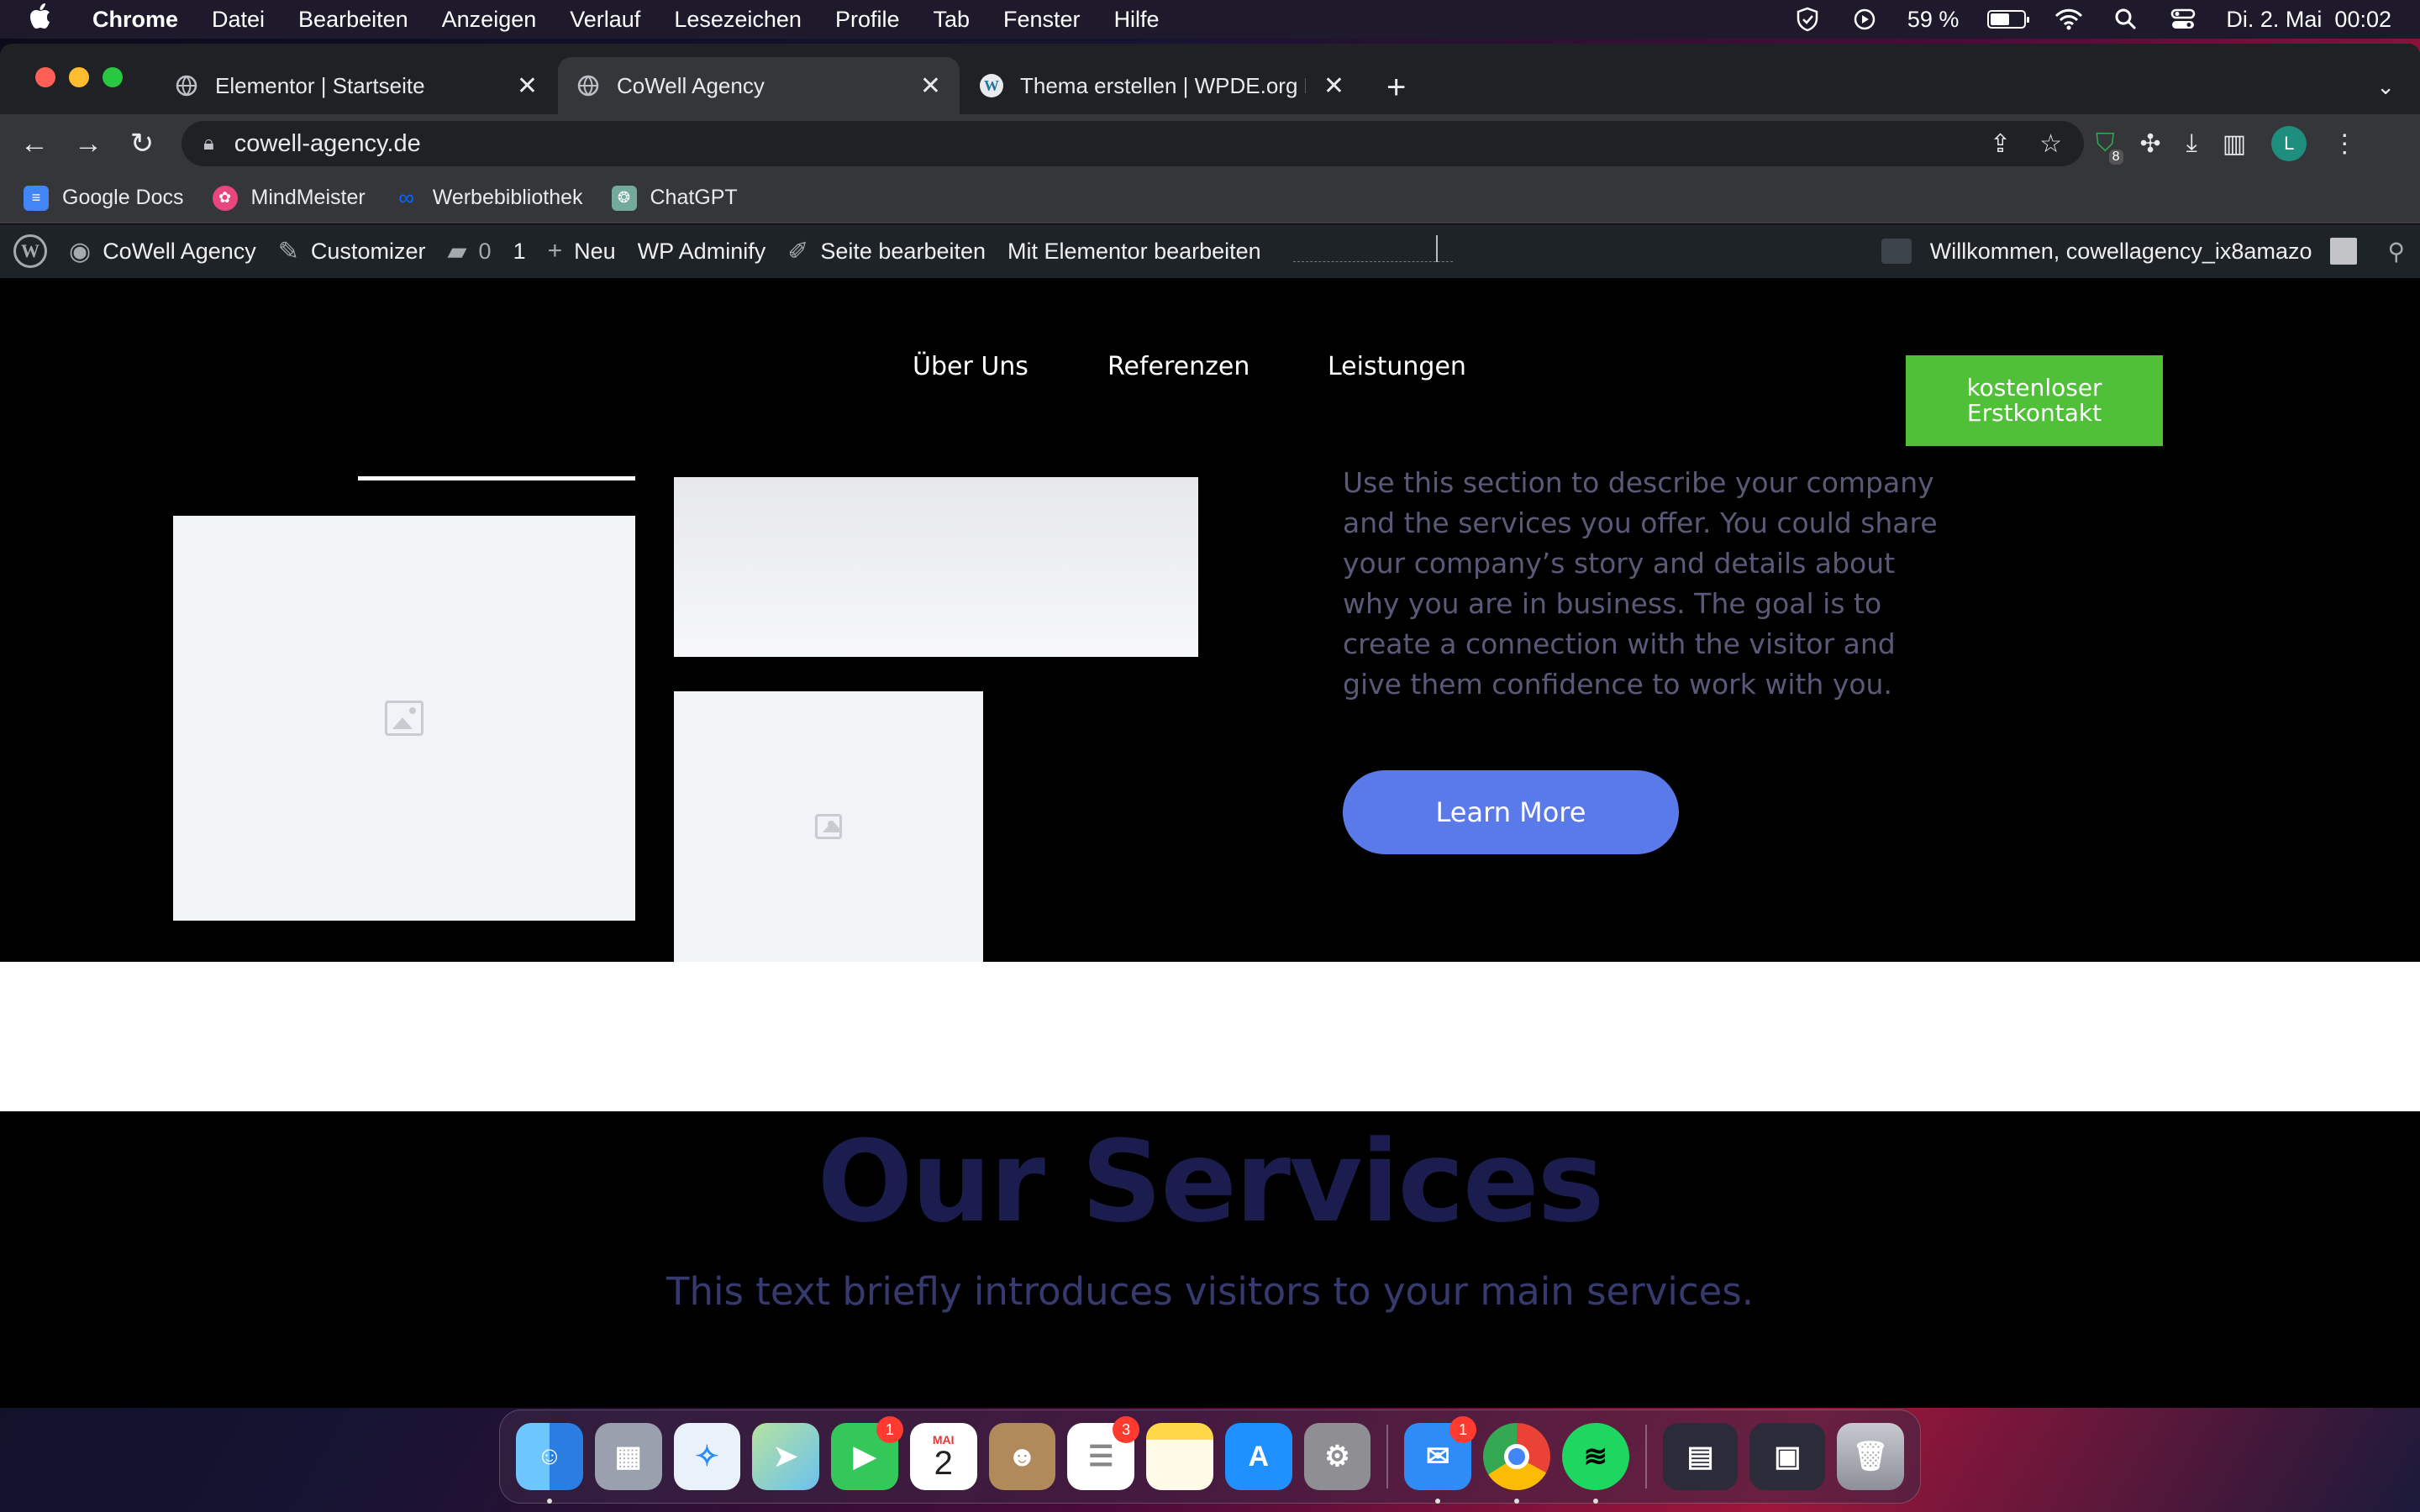 The width and height of the screenshot is (2420, 1512). I want to click on menu-bearbeiten: Bearbeiten, so click(353, 20).